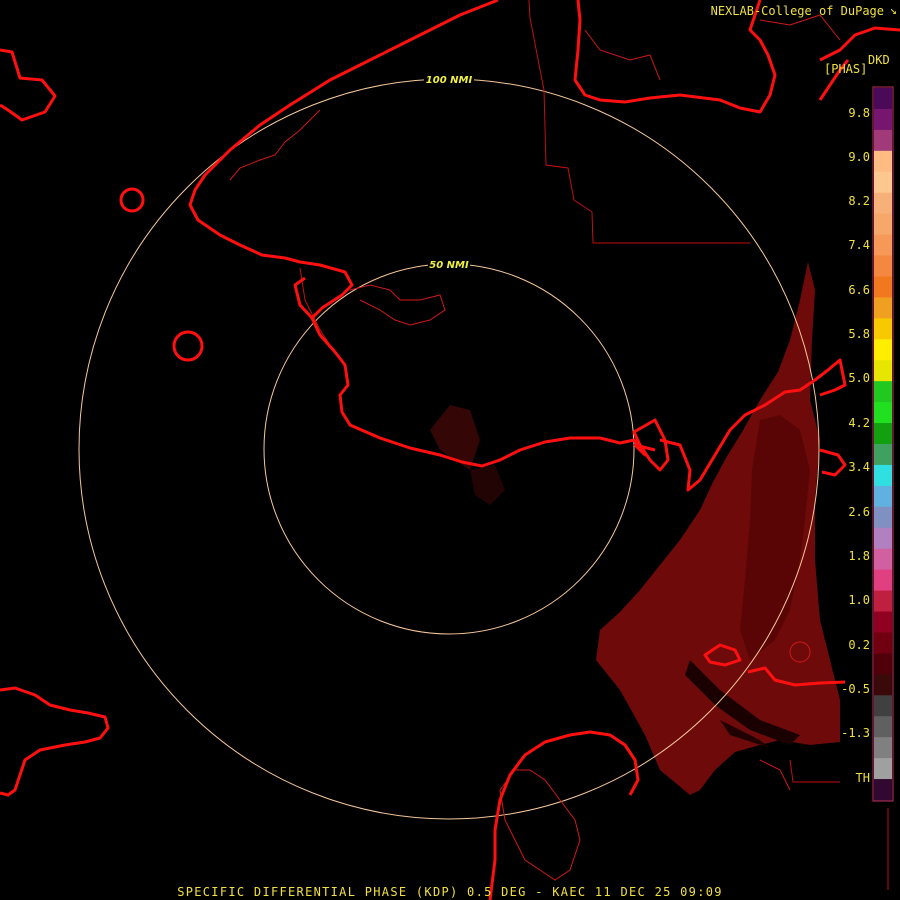 Image resolution: width=900 pixels, height=900 pixels. What do you see at coordinates (859, 201) in the screenshot?
I see `legend-tick: 8.2` at bounding box center [859, 201].